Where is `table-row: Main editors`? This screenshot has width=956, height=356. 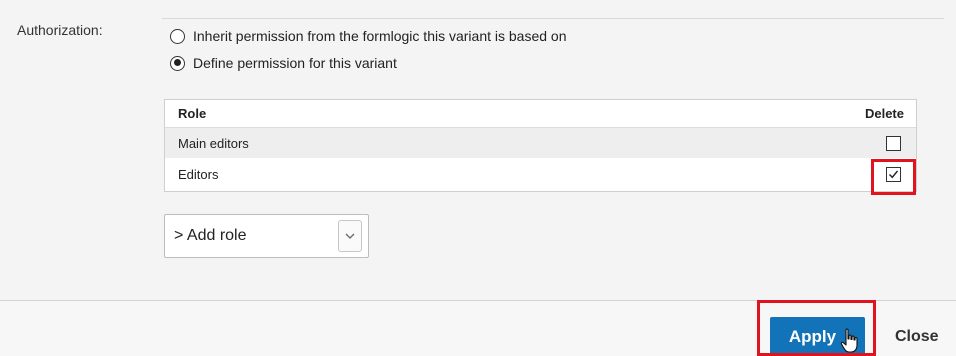
table-row: Main editors is located at coordinates (540, 143).